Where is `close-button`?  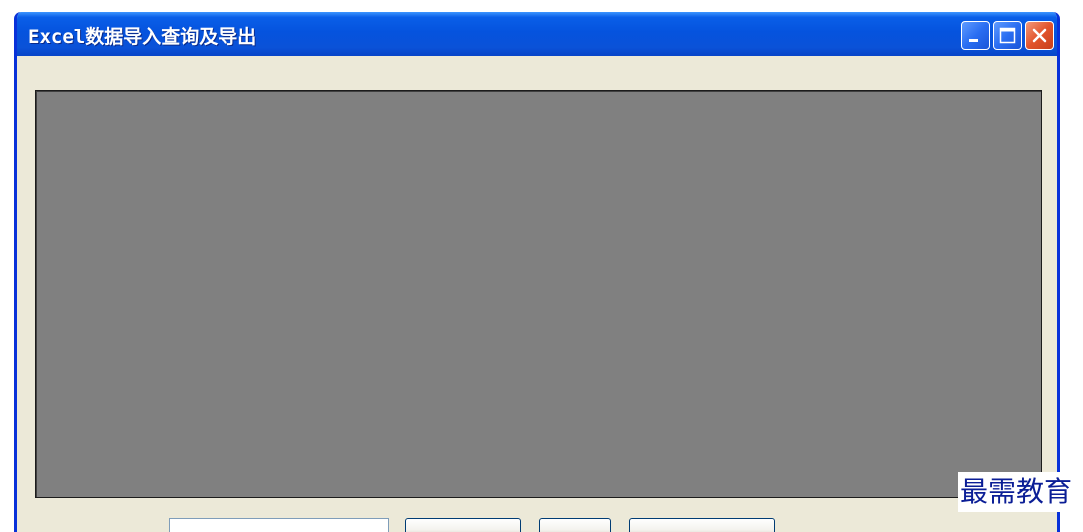
close-button is located at coordinates (1039, 35).